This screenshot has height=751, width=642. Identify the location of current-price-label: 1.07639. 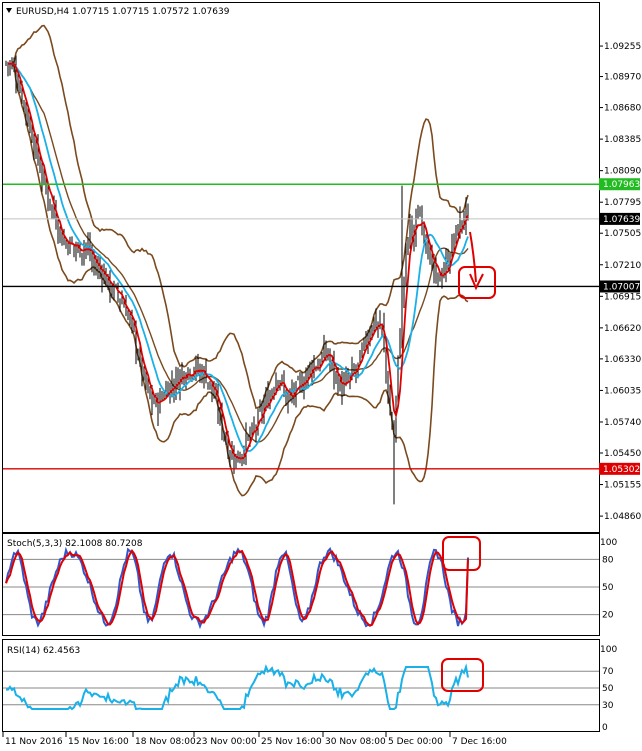
(621, 220).